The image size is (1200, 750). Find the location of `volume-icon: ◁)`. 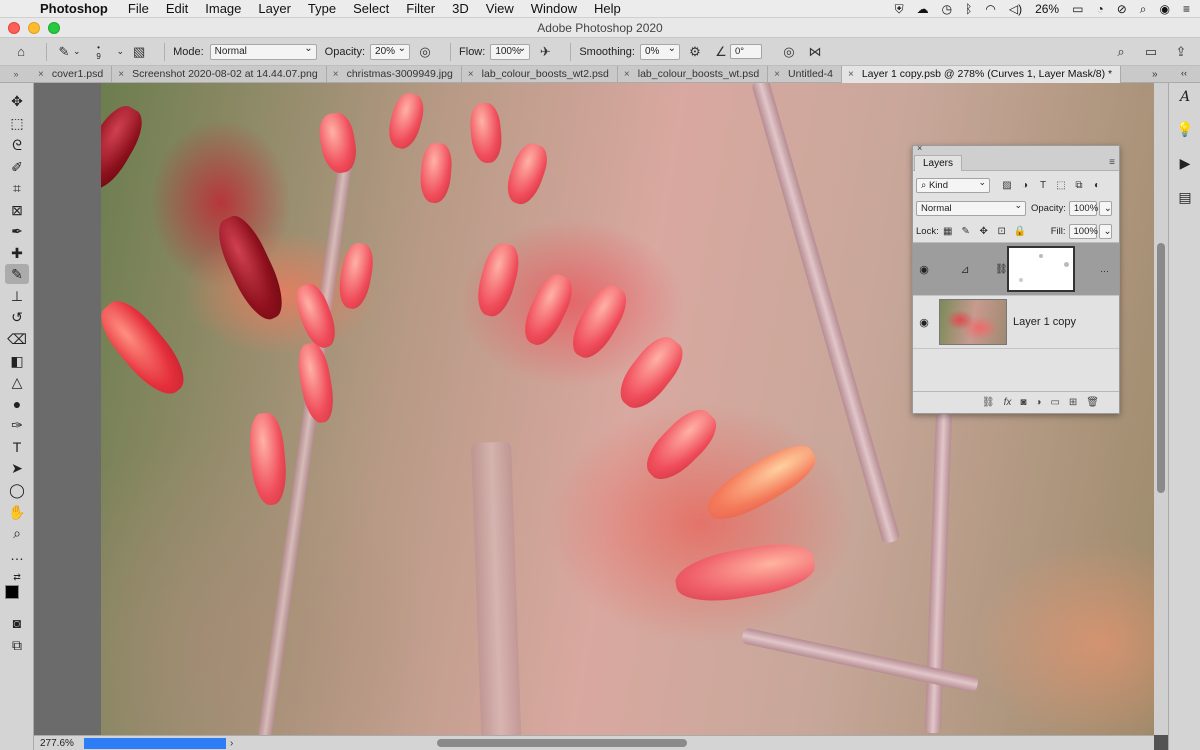

volume-icon: ◁) is located at coordinates (1015, 9).